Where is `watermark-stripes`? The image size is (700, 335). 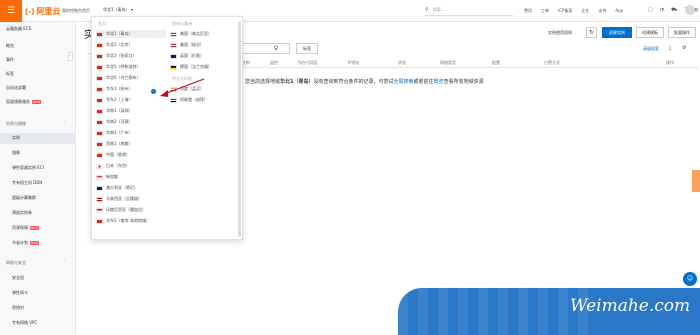
watermark-stripes is located at coordinates (498, 311).